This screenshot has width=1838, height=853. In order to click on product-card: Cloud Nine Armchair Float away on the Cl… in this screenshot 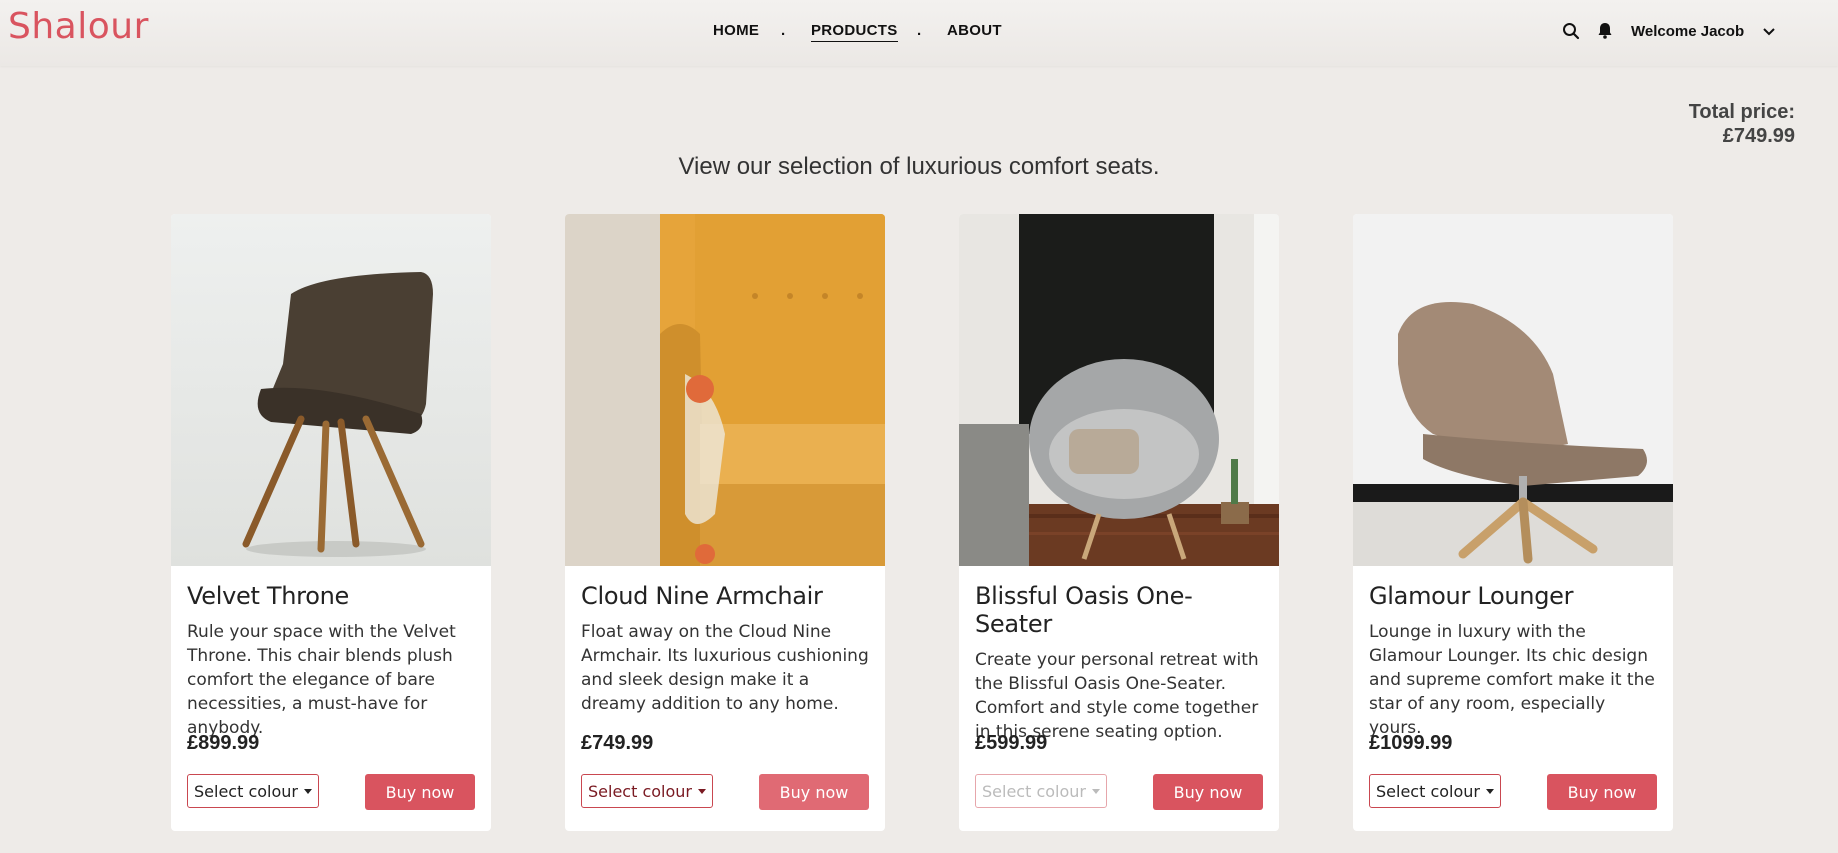, I will do `click(725, 522)`.